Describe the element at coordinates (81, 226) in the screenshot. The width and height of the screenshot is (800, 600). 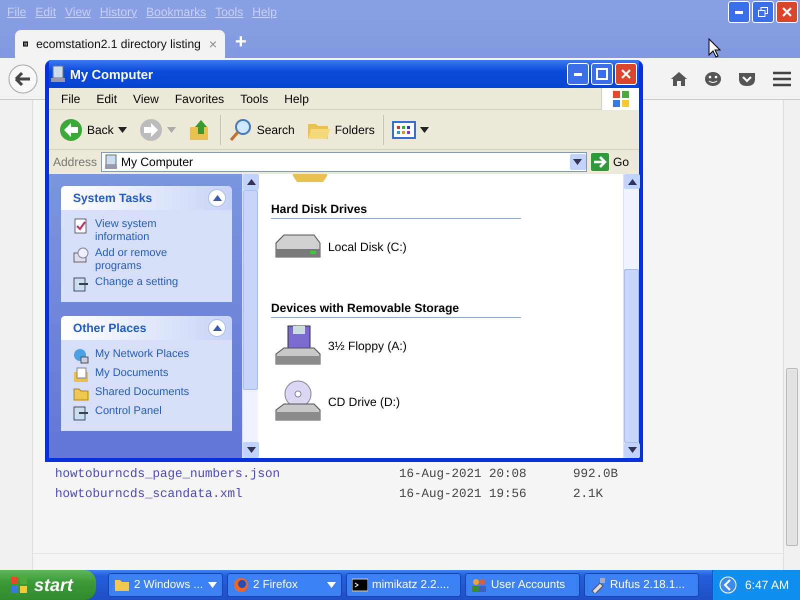
I see `document-check-icon` at that location.